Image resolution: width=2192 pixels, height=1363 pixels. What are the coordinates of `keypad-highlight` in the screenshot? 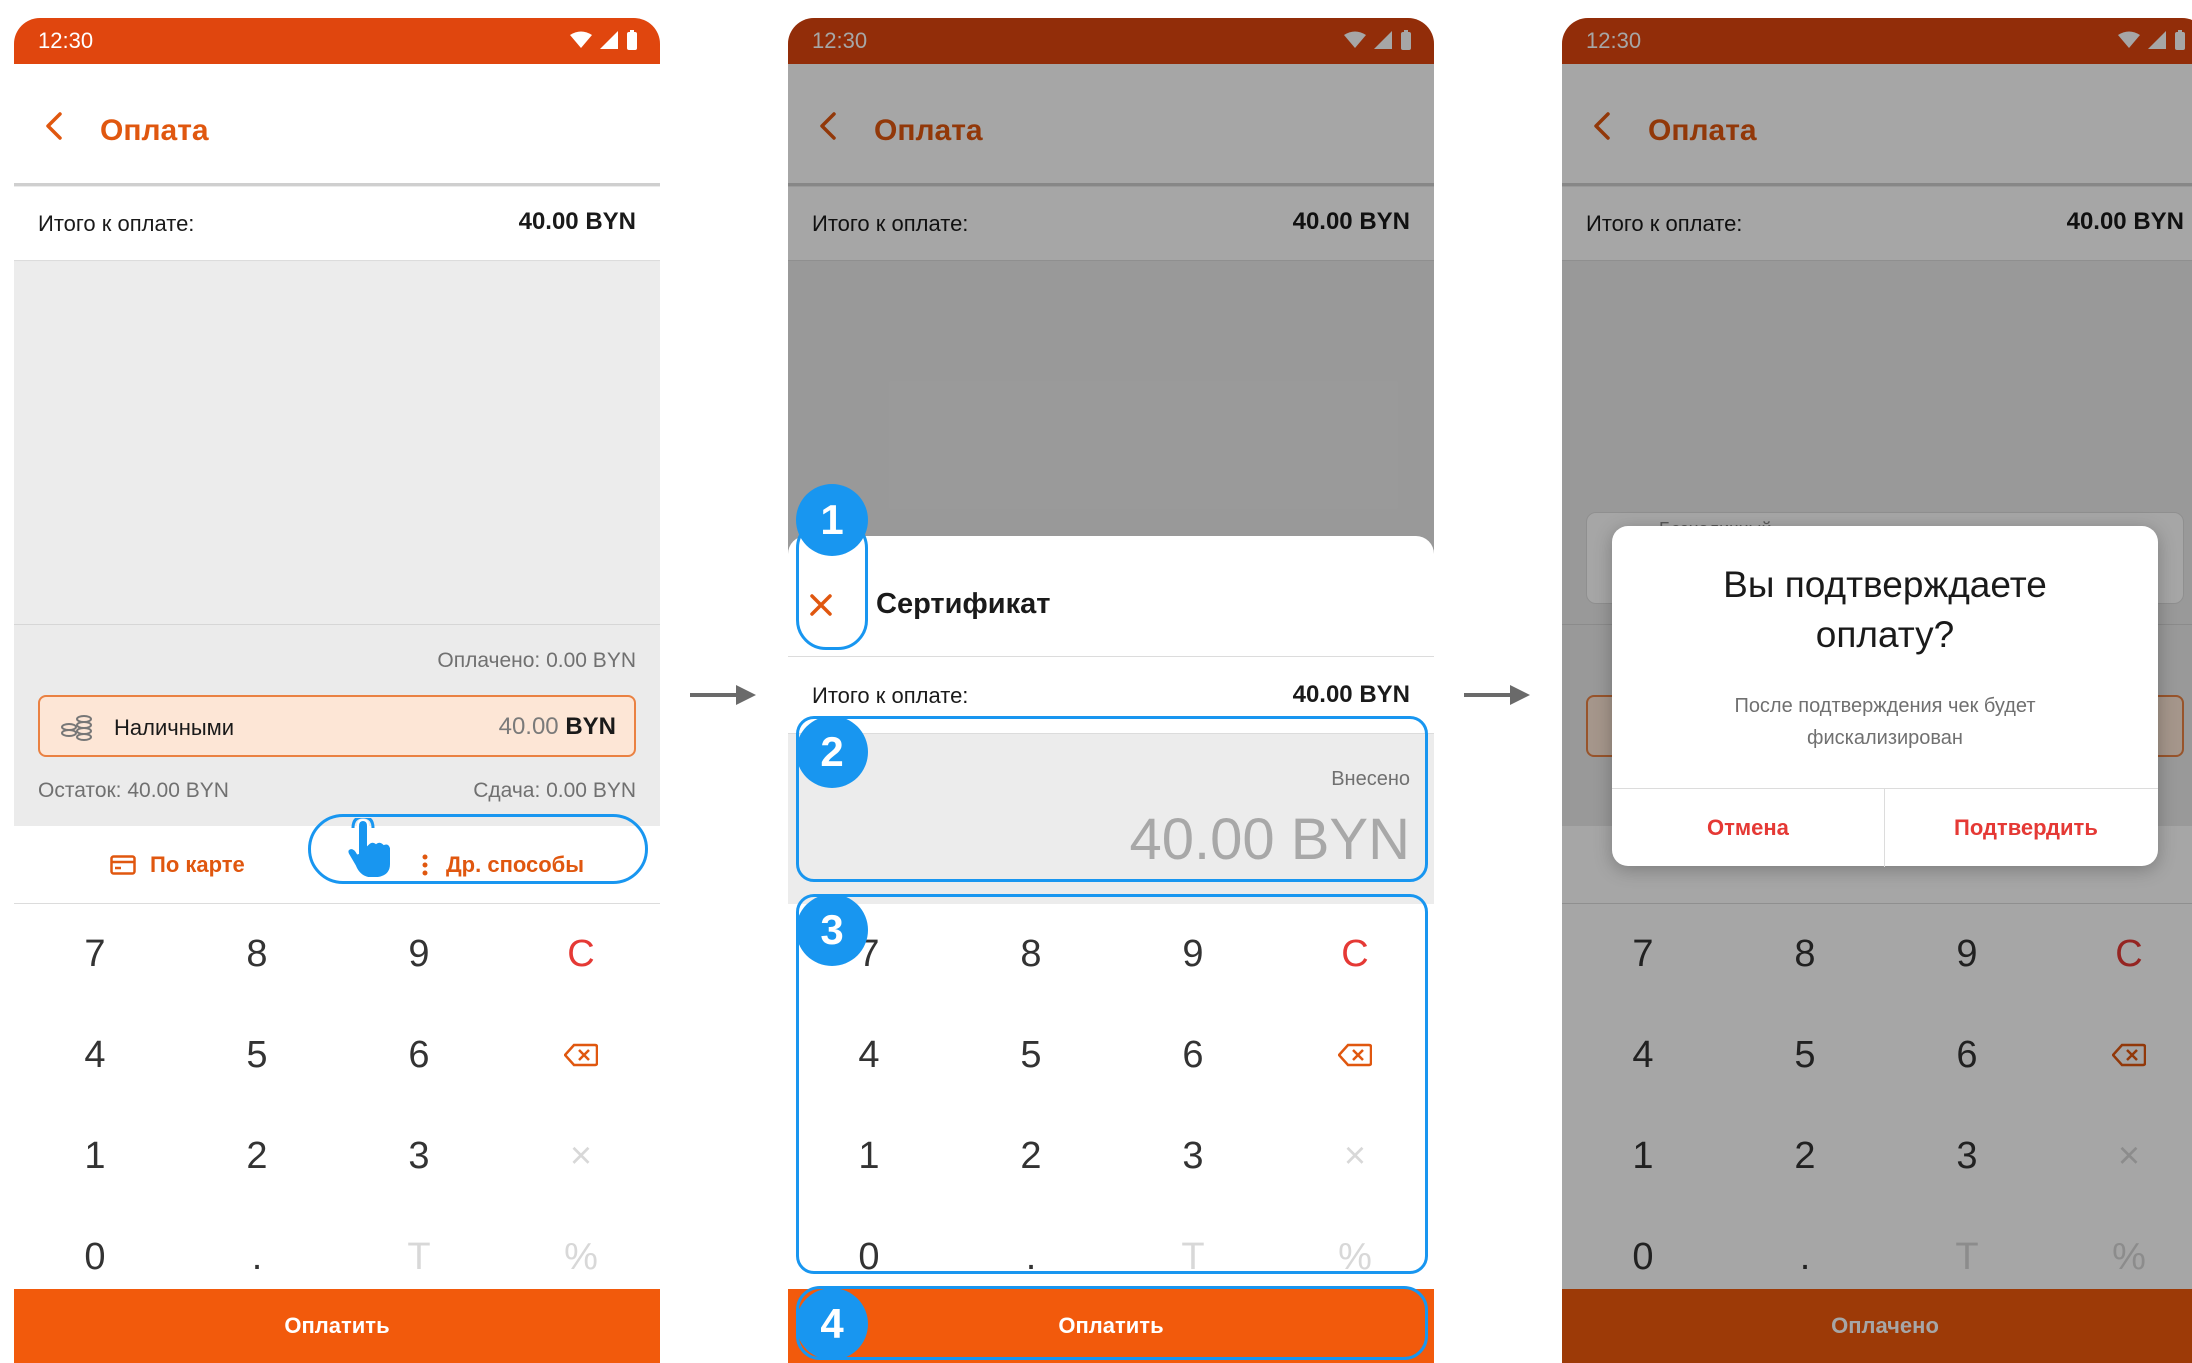 It's located at (1112, 1084).